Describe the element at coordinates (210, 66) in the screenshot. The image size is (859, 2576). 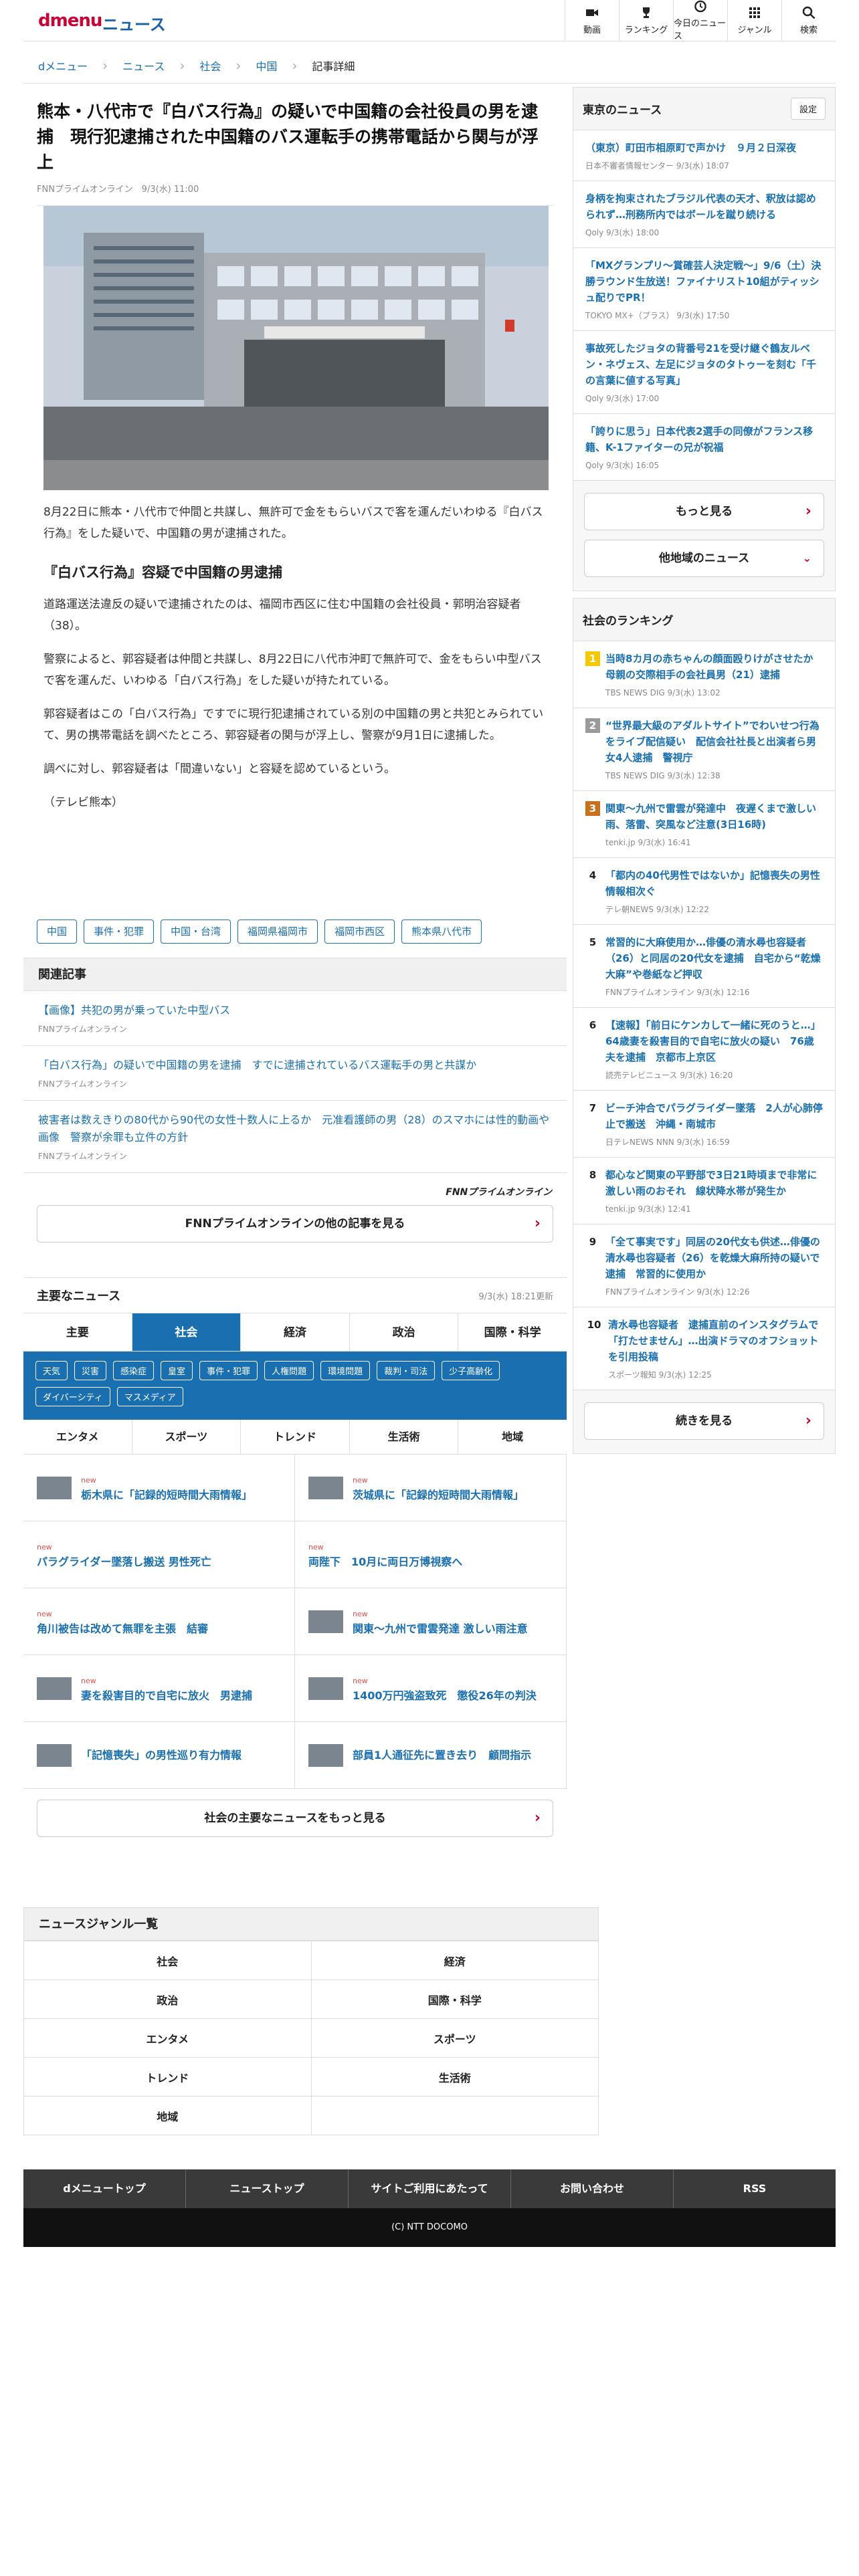
I see `breadcrumb-society: 社会` at that location.